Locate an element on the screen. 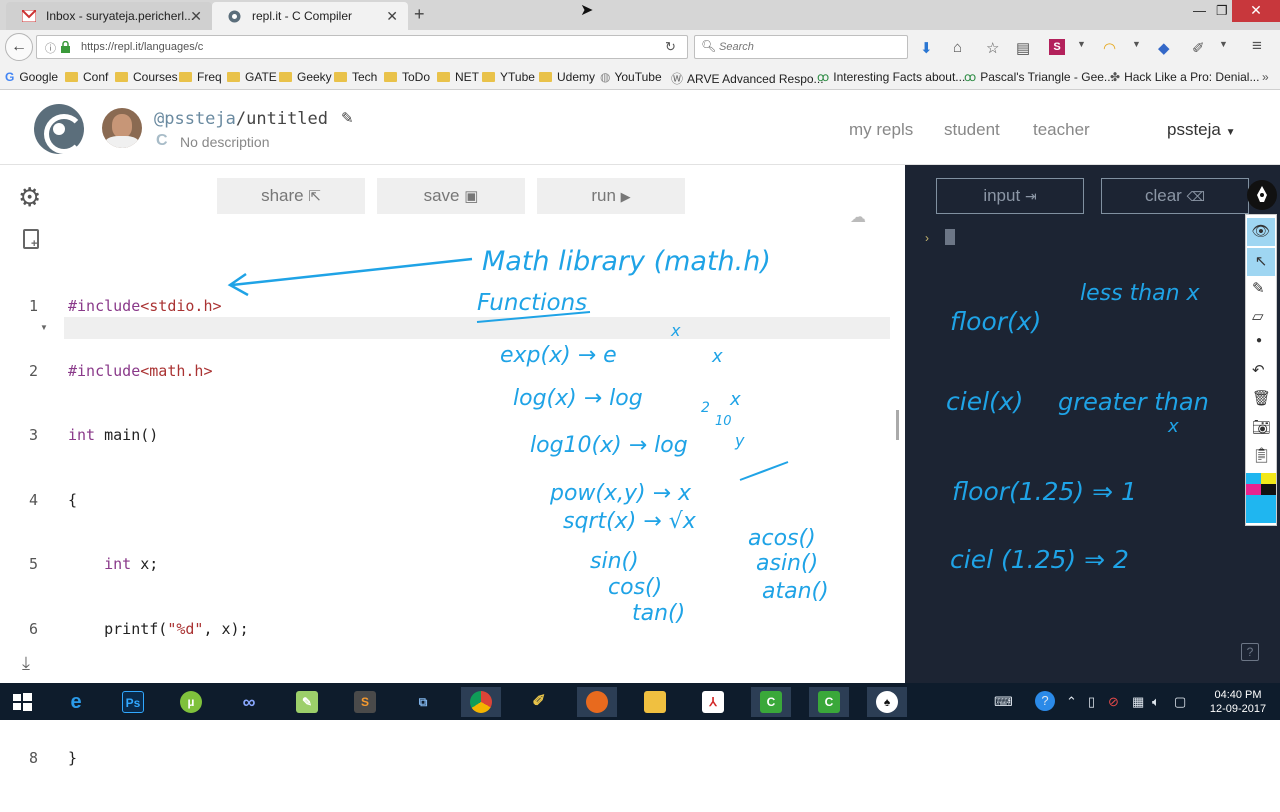  new-tab-button: + is located at coordinates (419, 14).